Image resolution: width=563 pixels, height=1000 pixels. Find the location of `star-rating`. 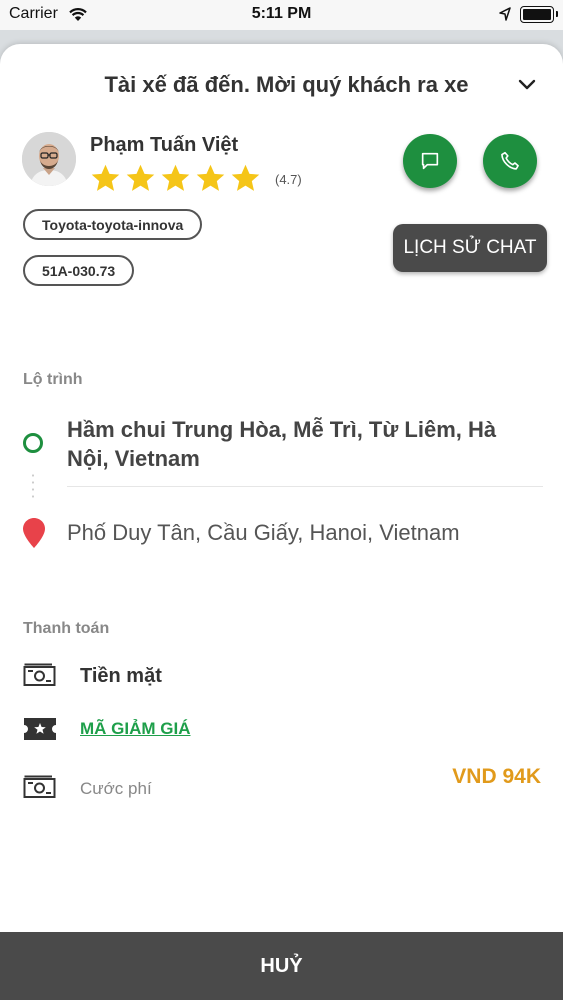

star-rating is located at coordinates (175, 178).